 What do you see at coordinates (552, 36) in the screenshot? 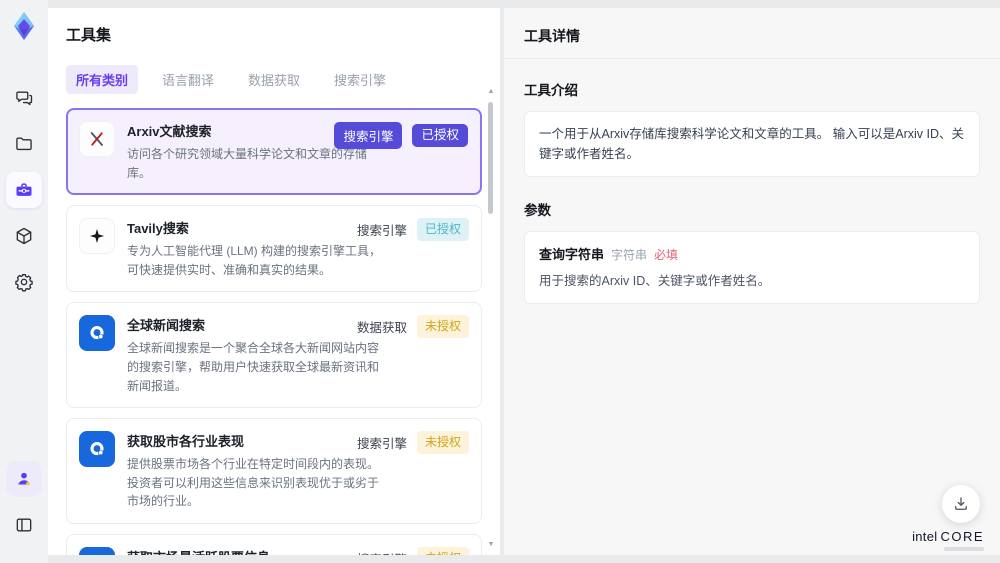
I see `detail-title: 工具详情` at bounding box center [552, 36].